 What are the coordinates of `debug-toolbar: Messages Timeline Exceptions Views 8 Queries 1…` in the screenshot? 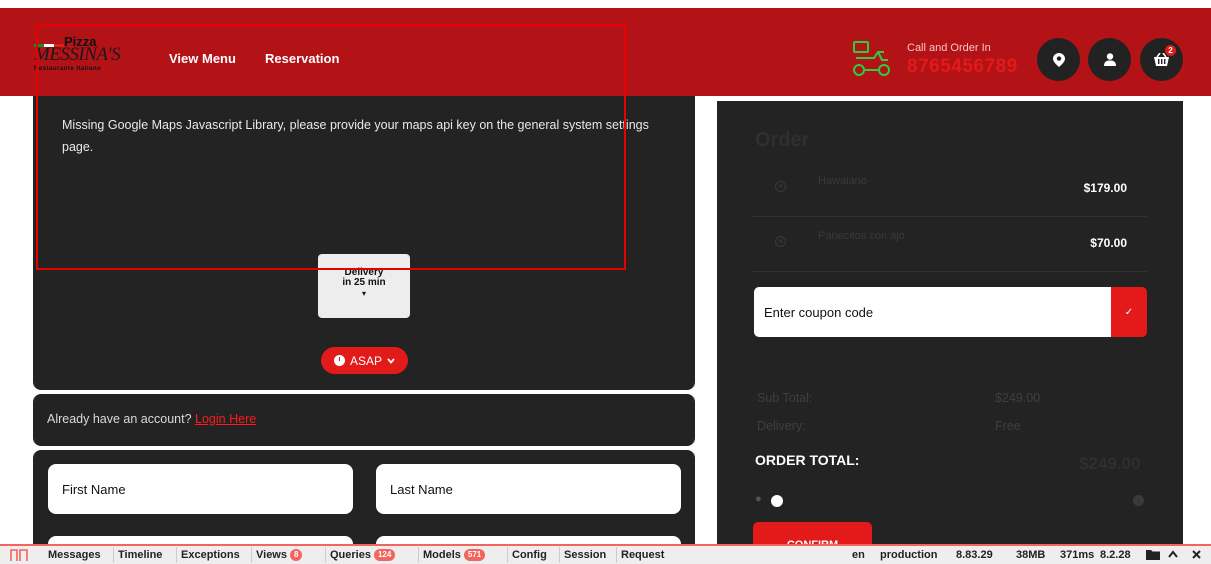 It's located at (605, 554).